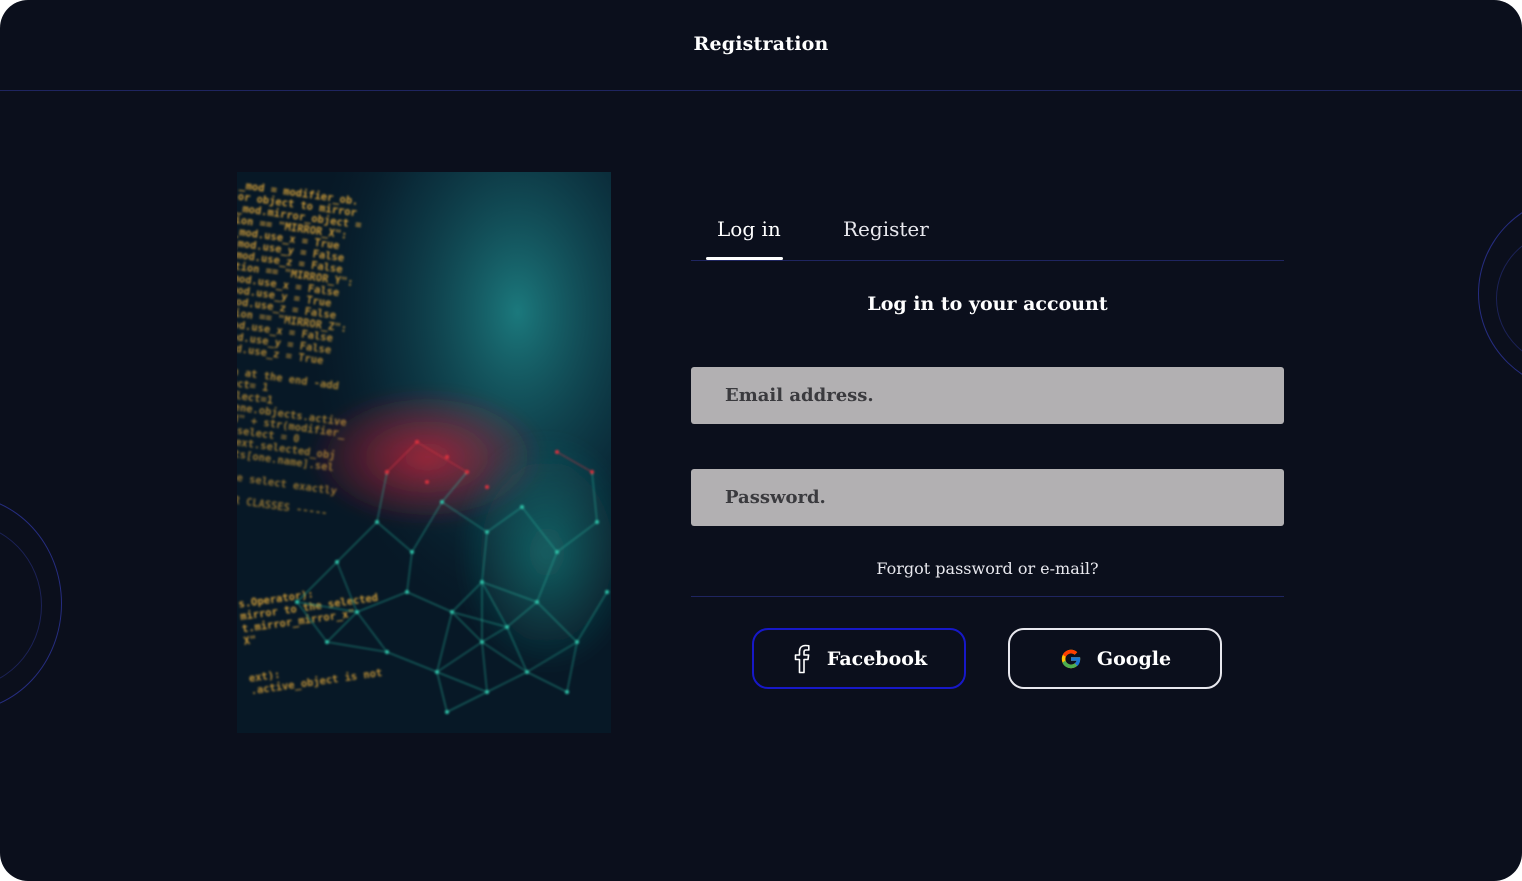 The width and height of the screenshot is (1522, 881). Describe the element at coordinates (987, 230) in the screenshot. I see `auth-tabs: Log in Register` at that location.